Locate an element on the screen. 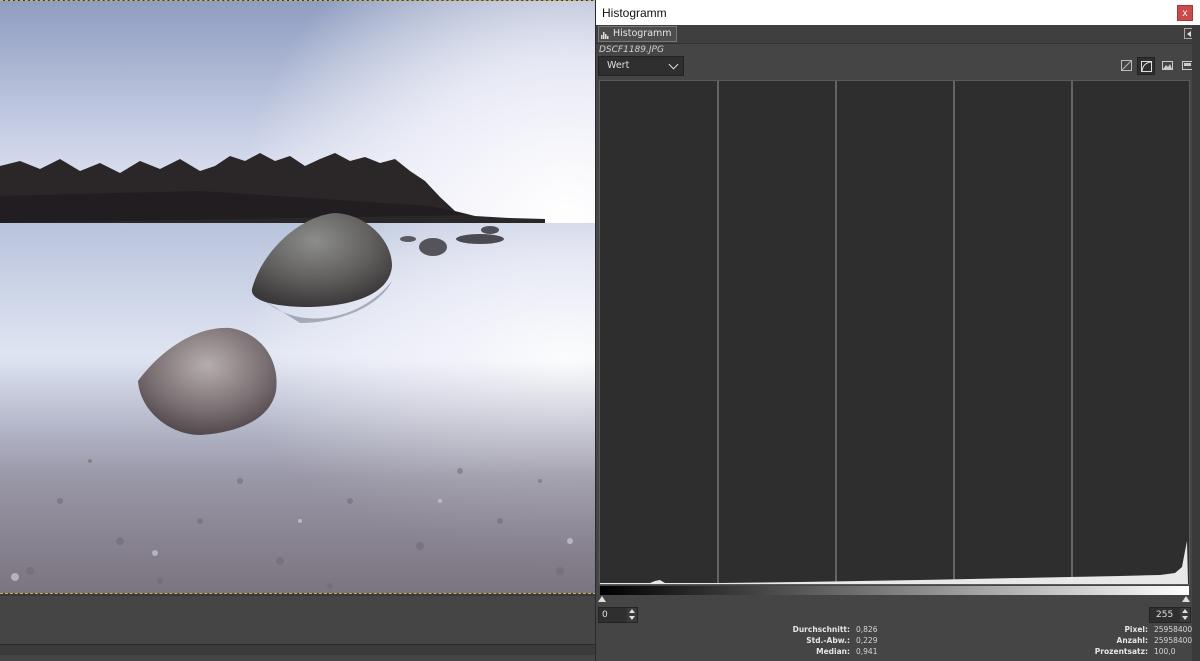  count-label: Anzahl: is located at coordinates (1132, 640).